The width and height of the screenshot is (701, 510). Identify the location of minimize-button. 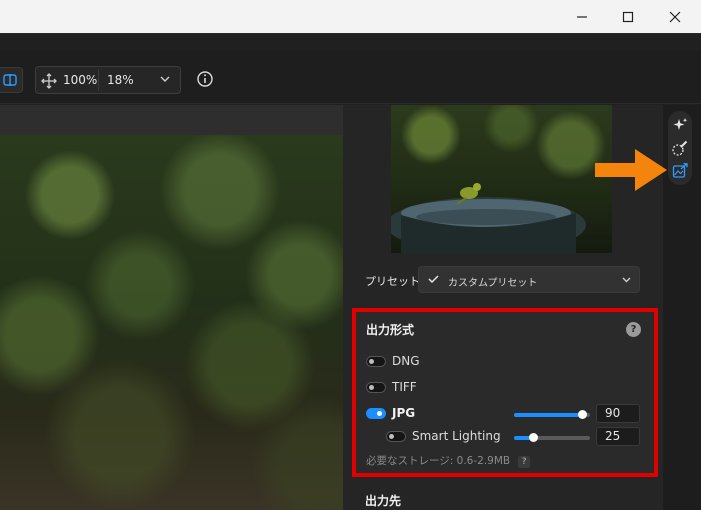
(582, 16).